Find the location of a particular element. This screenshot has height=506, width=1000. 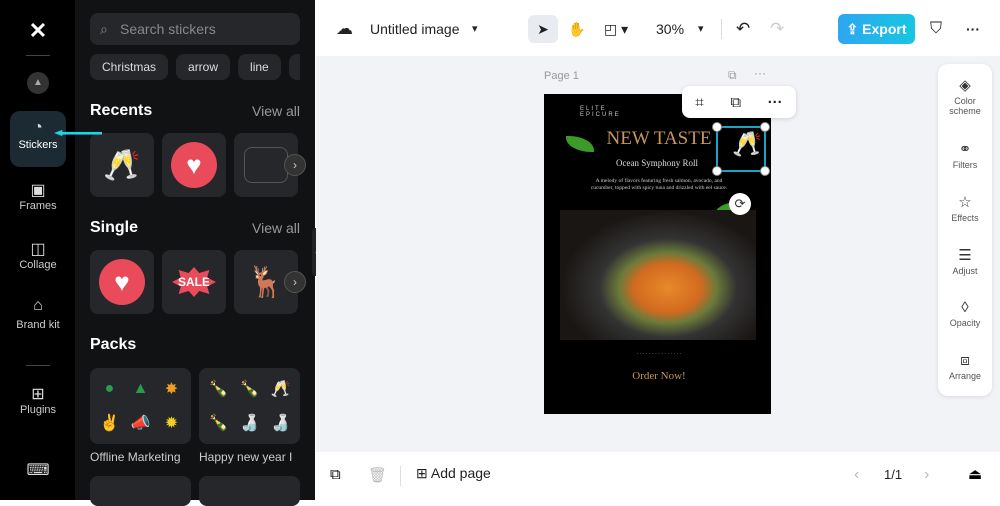

leaf-image is located at coordinates (580, 144).